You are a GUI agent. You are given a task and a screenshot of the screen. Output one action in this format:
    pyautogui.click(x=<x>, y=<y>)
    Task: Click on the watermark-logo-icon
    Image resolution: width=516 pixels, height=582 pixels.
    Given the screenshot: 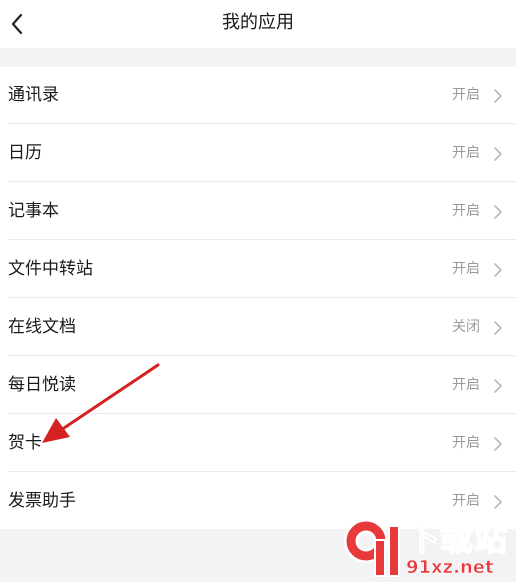 What is the action you would take?
    pyautogui.click(x=372, y=549)
    